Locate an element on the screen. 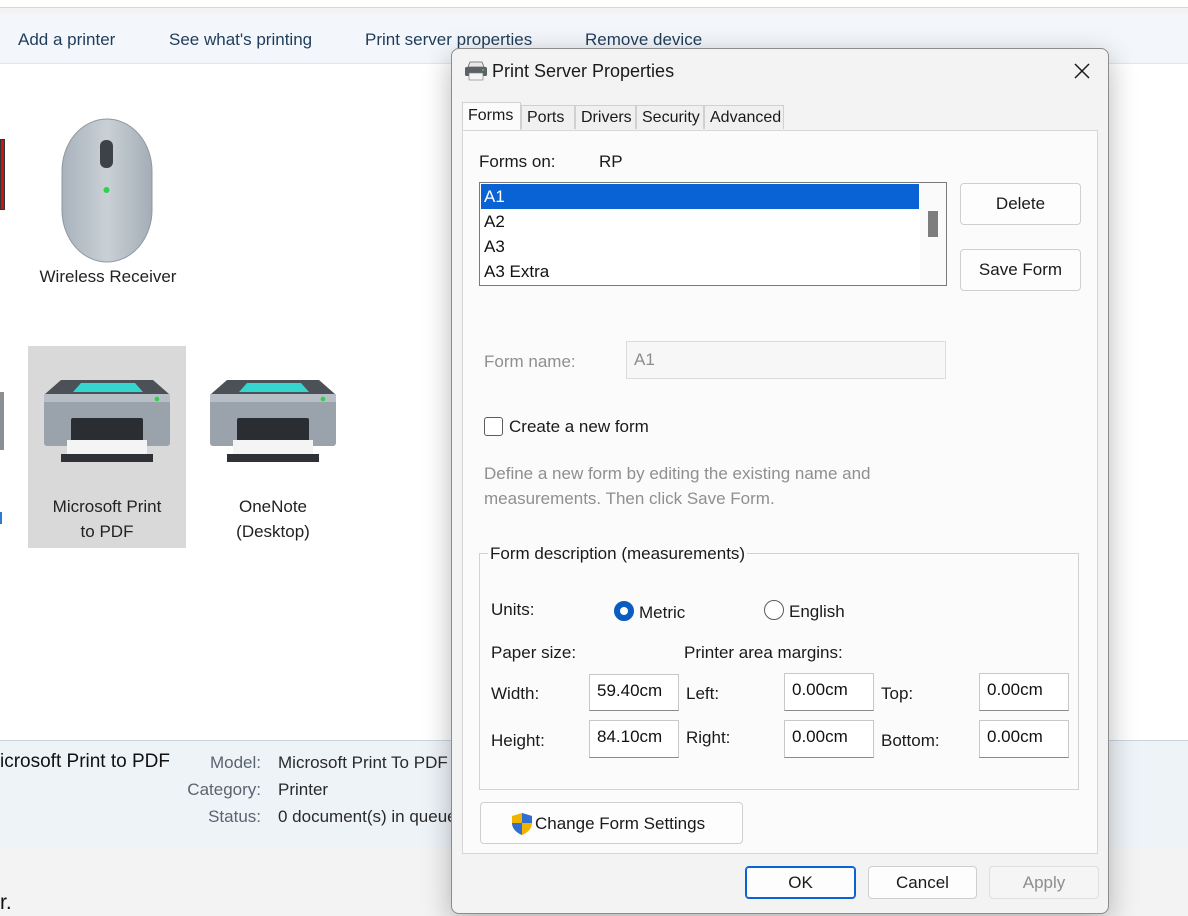 The height and width of the screenshot is (916, 1188). right-margin-field: 0.00cm is located at coordinates (829, 739).